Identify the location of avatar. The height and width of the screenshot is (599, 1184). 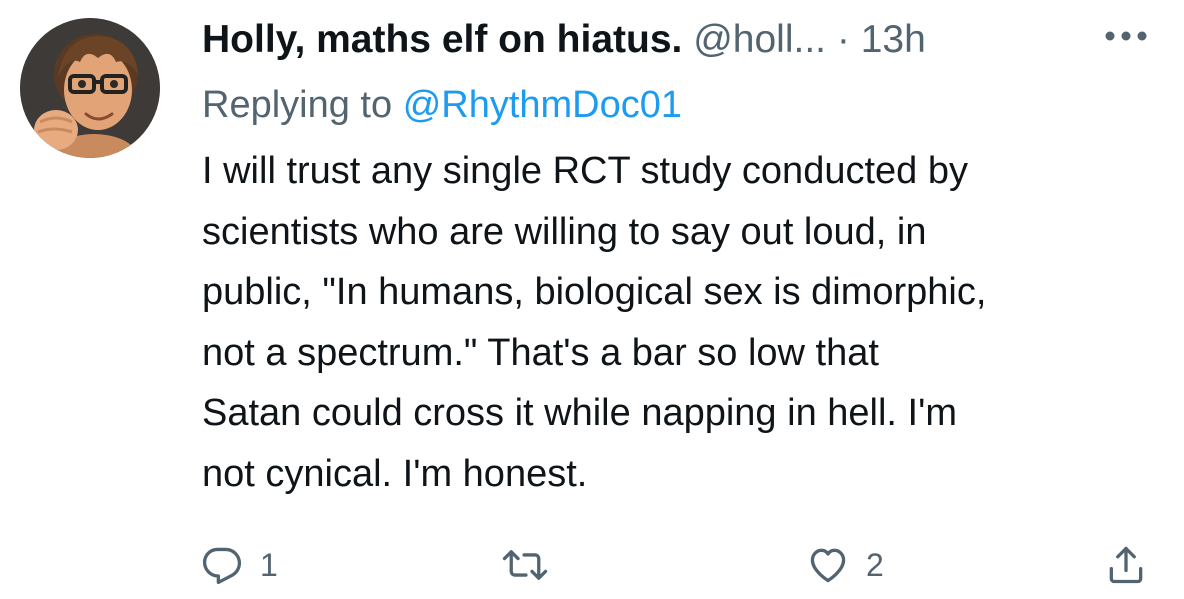
(90, 88).